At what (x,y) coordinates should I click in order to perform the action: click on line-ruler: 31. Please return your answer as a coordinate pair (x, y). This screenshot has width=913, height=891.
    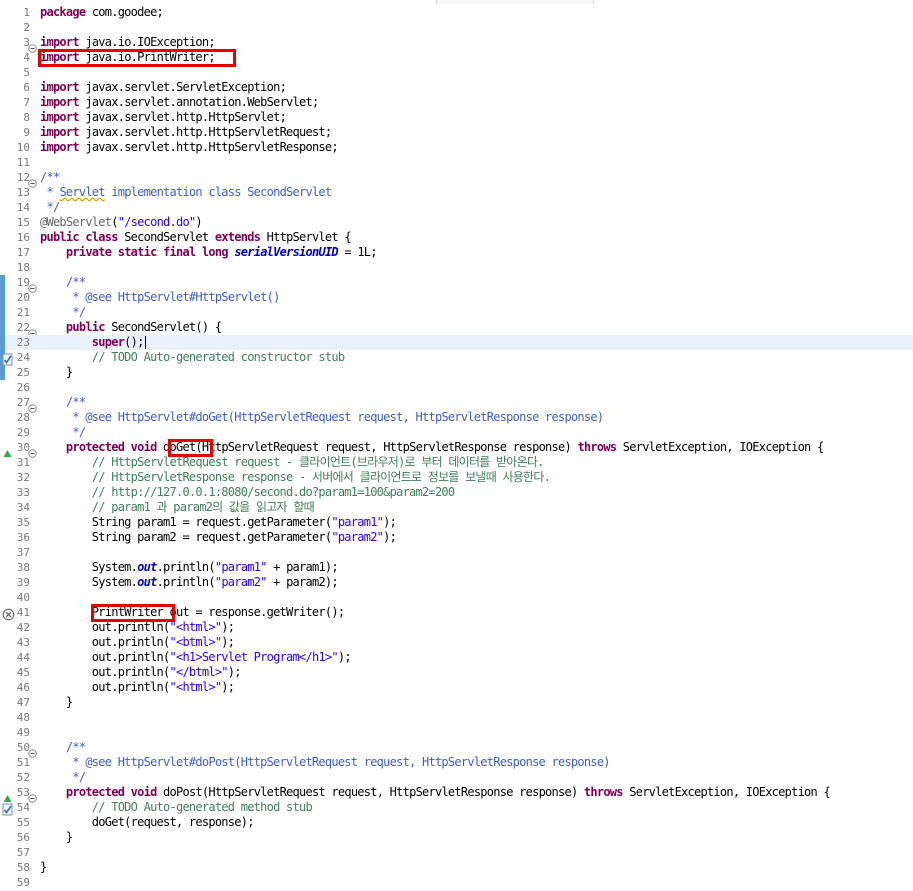
    Looking at the image, I should click on (18, 462).